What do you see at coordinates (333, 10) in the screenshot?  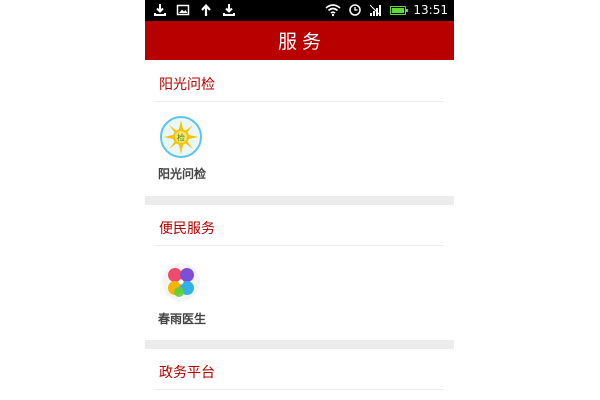 I see `wifi-icon` at bounding box center [333, 10].